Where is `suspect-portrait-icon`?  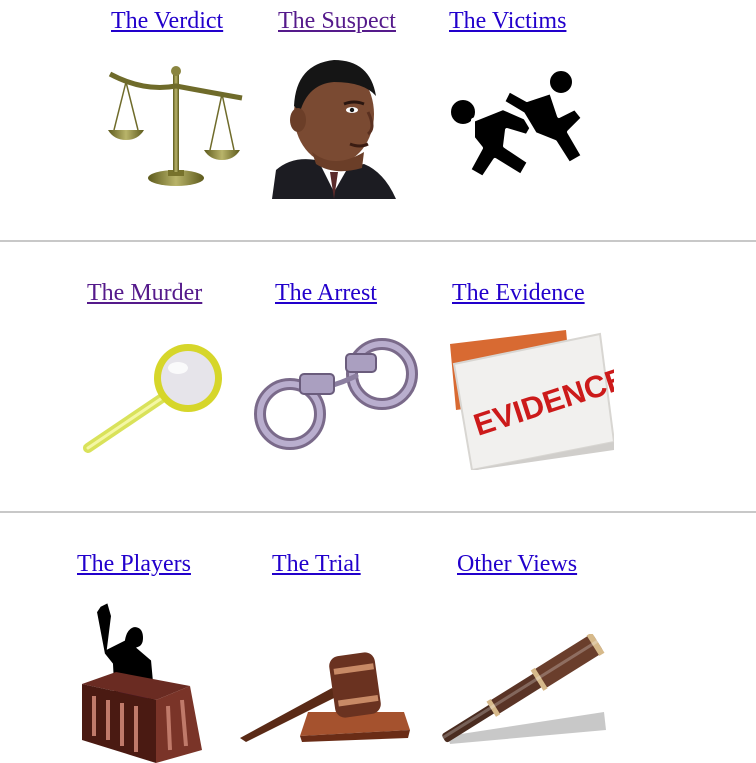
suspect-portrait-icon is located at coordinates (334, 125).